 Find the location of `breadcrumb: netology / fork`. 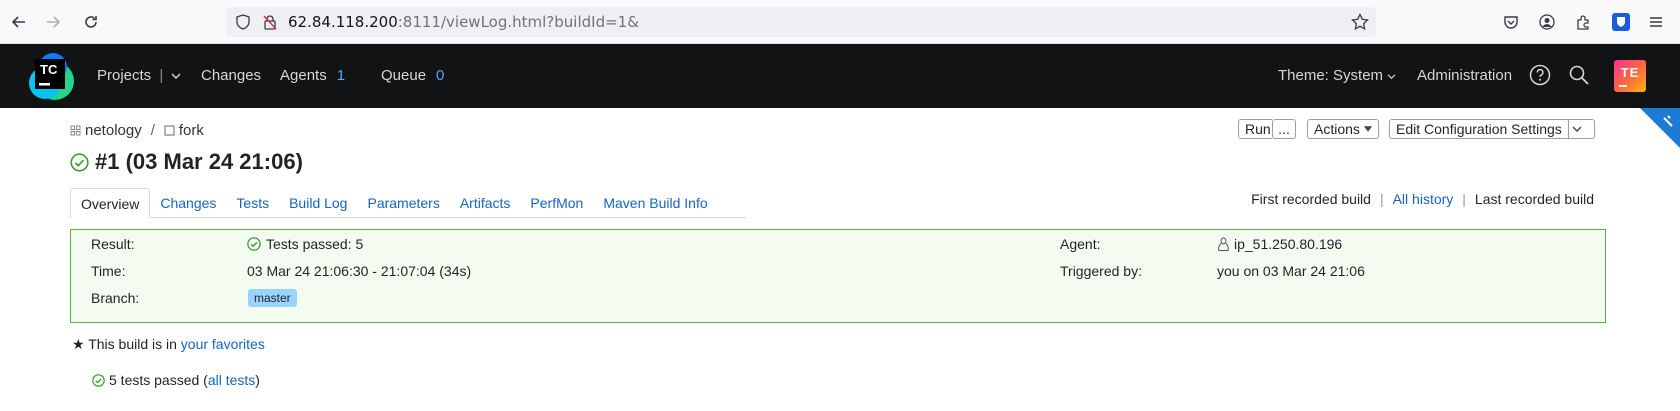

breadcrumb: netology / fork is located at coordinates (137, 130).